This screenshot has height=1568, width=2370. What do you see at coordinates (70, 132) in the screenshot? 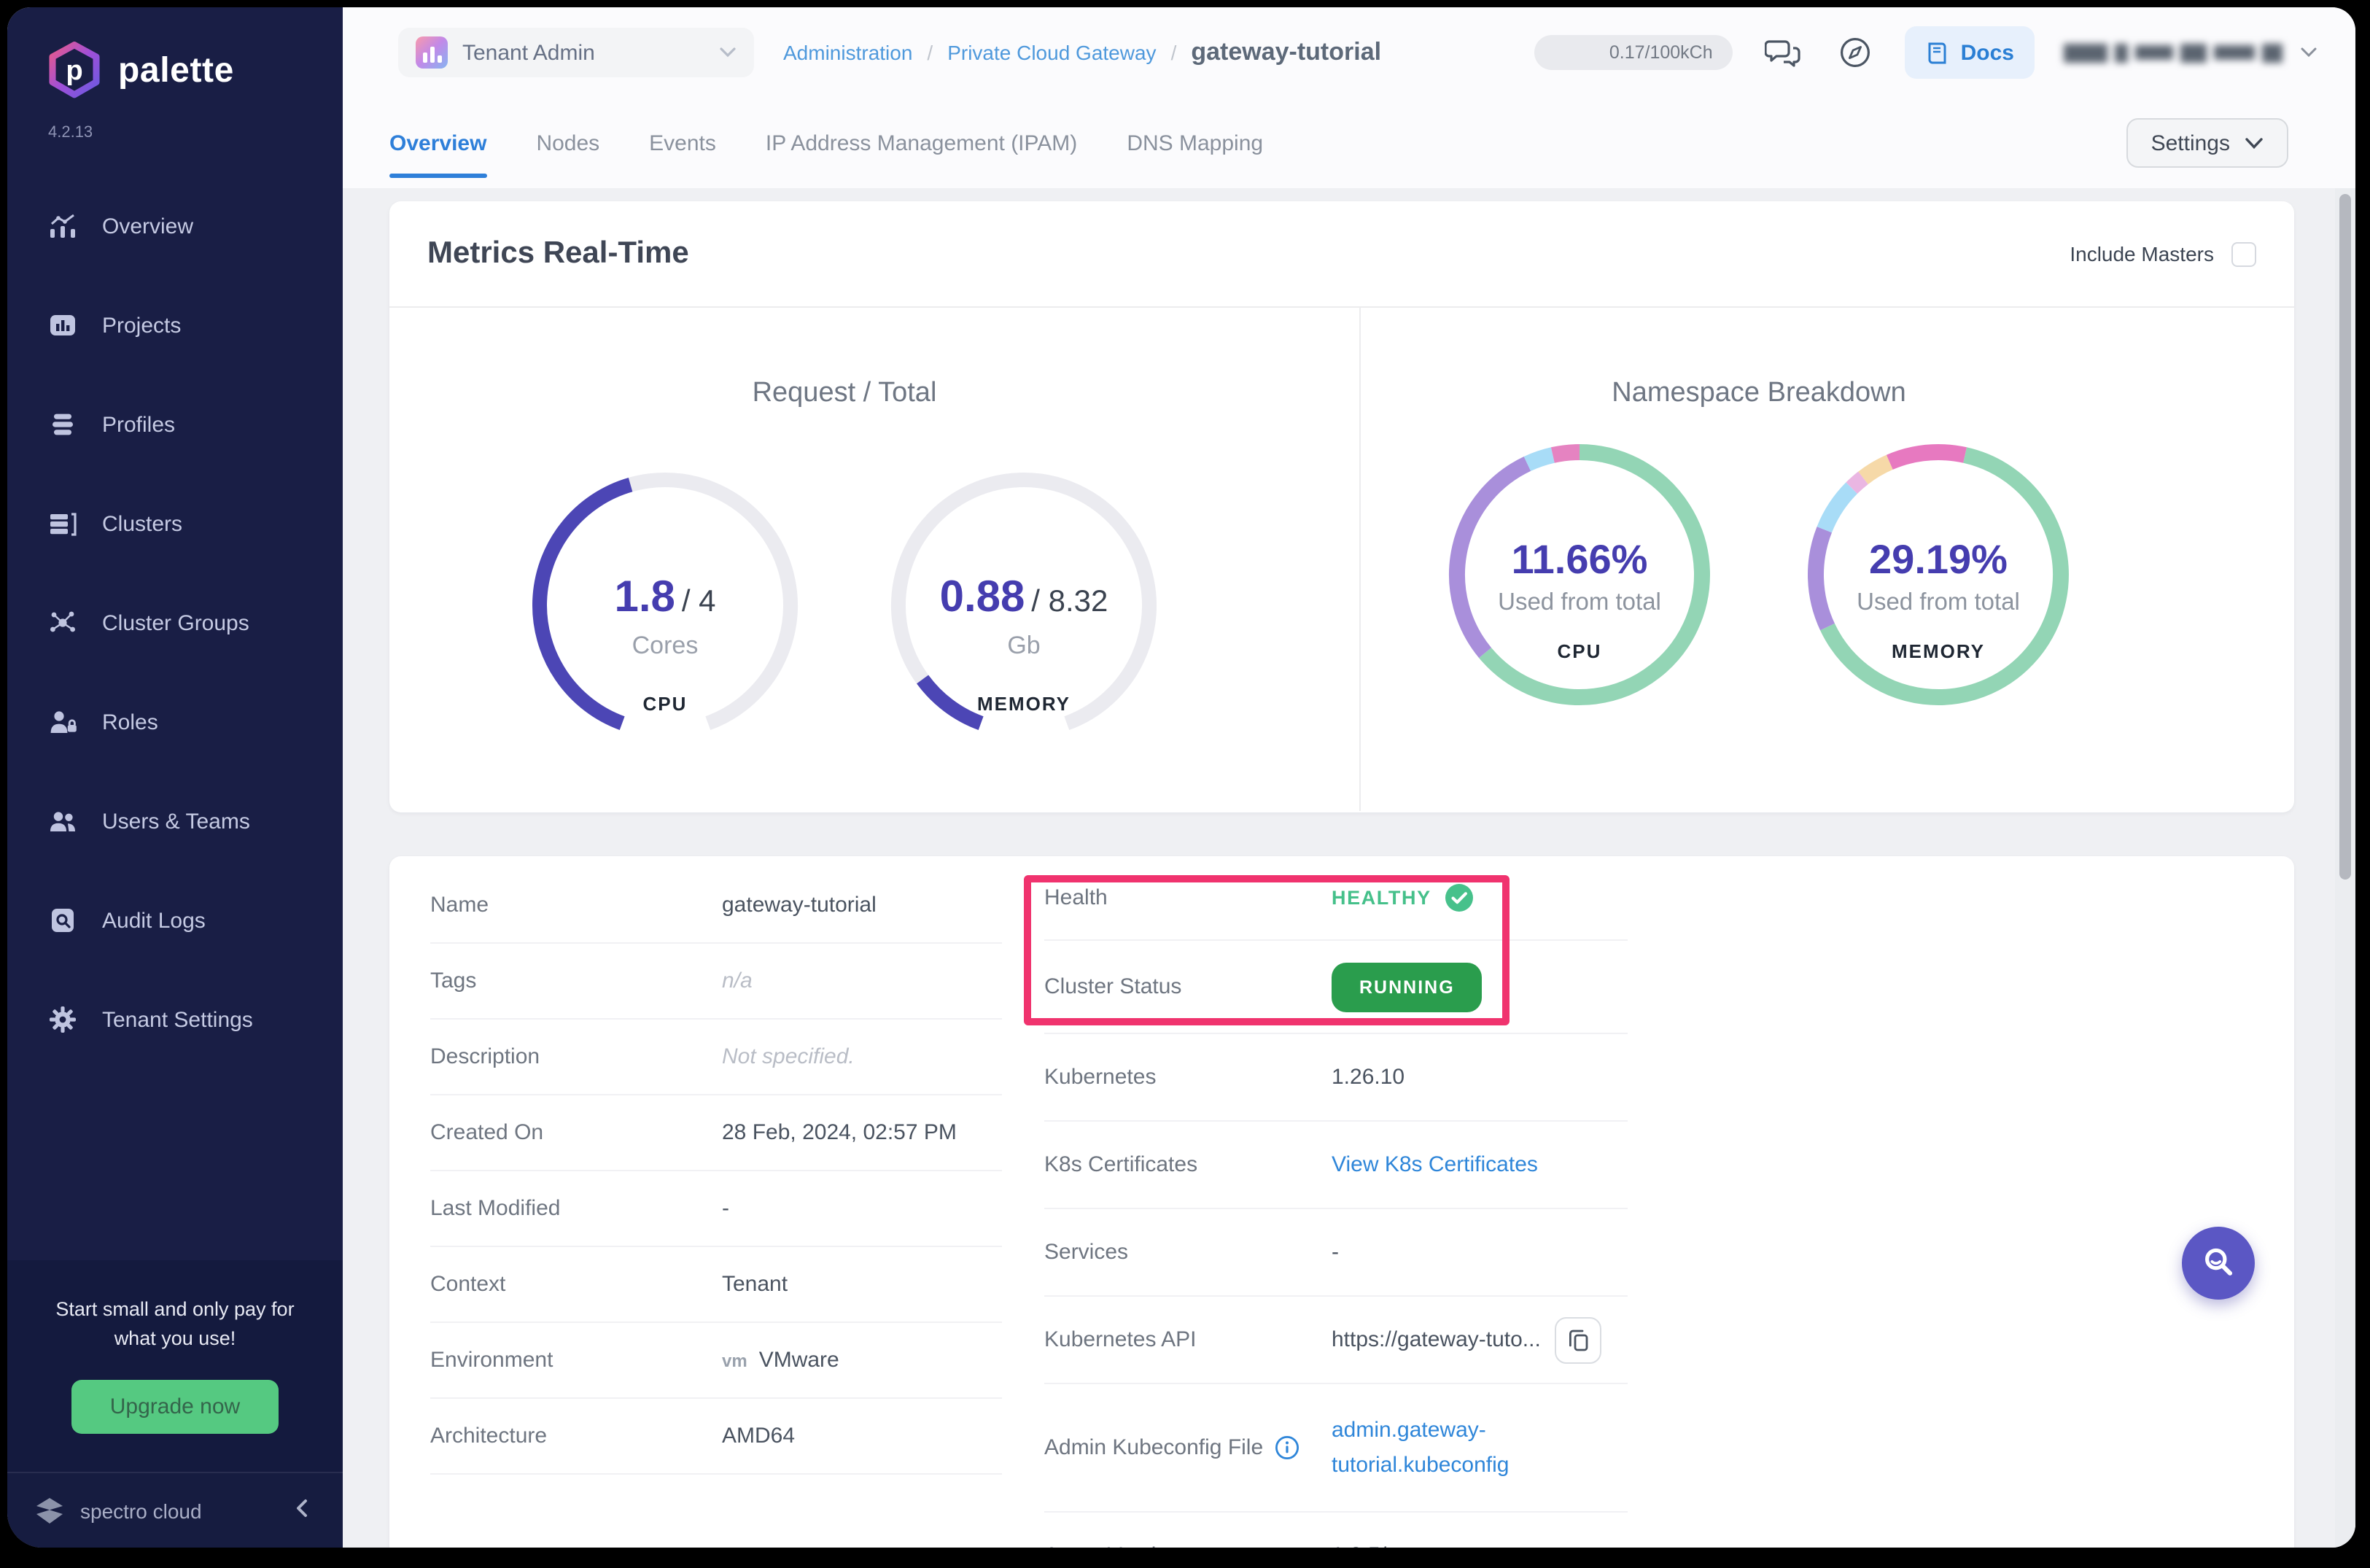
I see `app-version: 4.2.13` at bounding box center [70, 132].